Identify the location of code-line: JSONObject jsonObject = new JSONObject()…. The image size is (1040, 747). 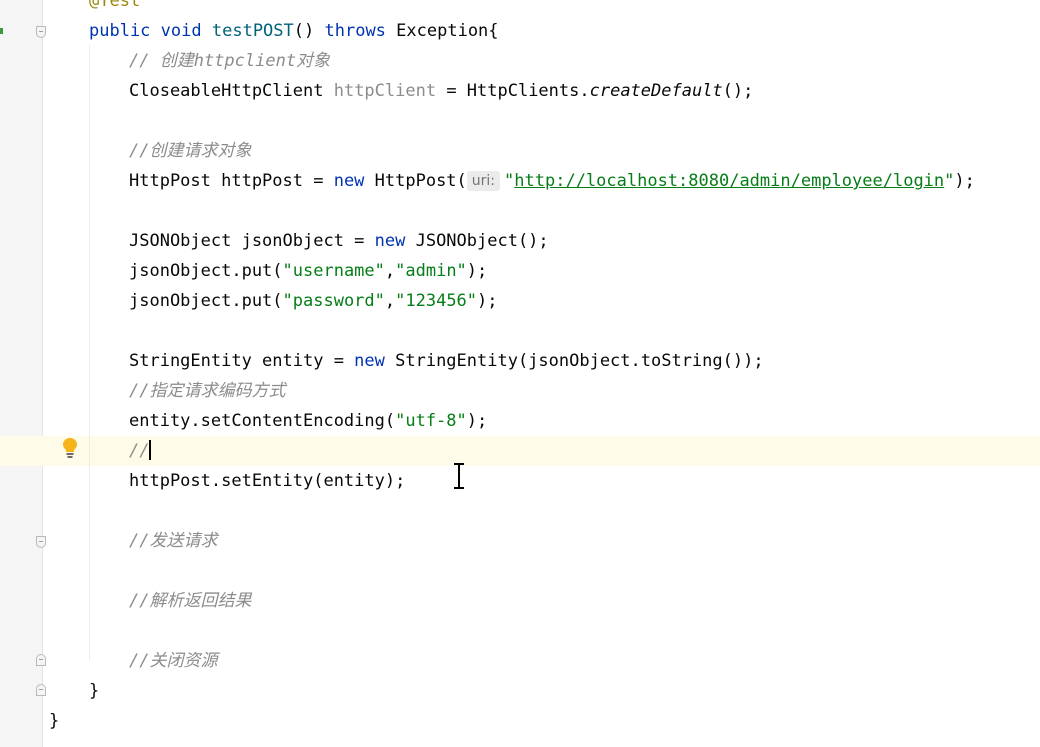
(339, 241).